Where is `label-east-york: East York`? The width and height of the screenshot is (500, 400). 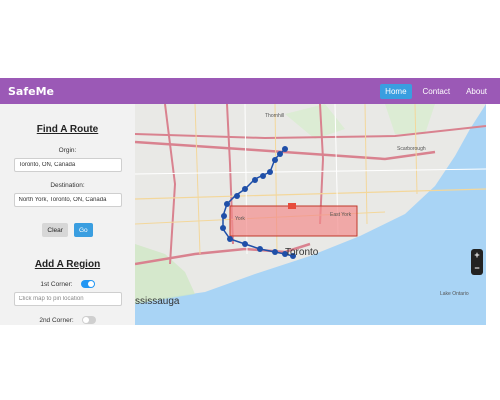 label-east-york: East York is located at coordinates (341, 215).